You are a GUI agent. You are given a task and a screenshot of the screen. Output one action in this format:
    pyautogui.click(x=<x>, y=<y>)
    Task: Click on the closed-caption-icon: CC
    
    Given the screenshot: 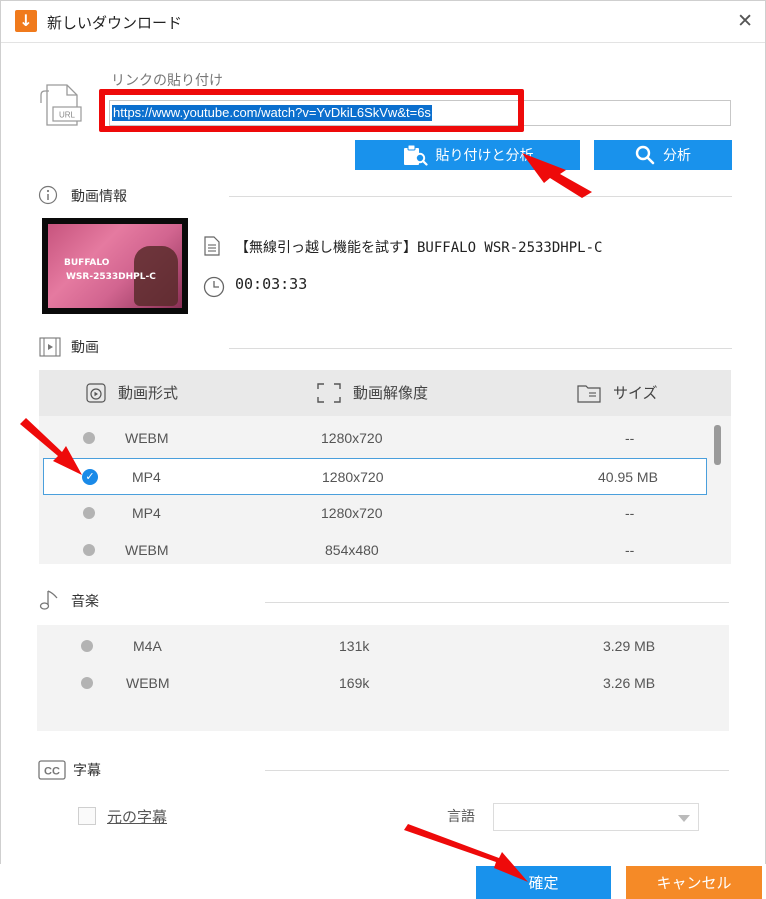 What is the action you would take?
    pyautogui.click(x=52, y=770)
    